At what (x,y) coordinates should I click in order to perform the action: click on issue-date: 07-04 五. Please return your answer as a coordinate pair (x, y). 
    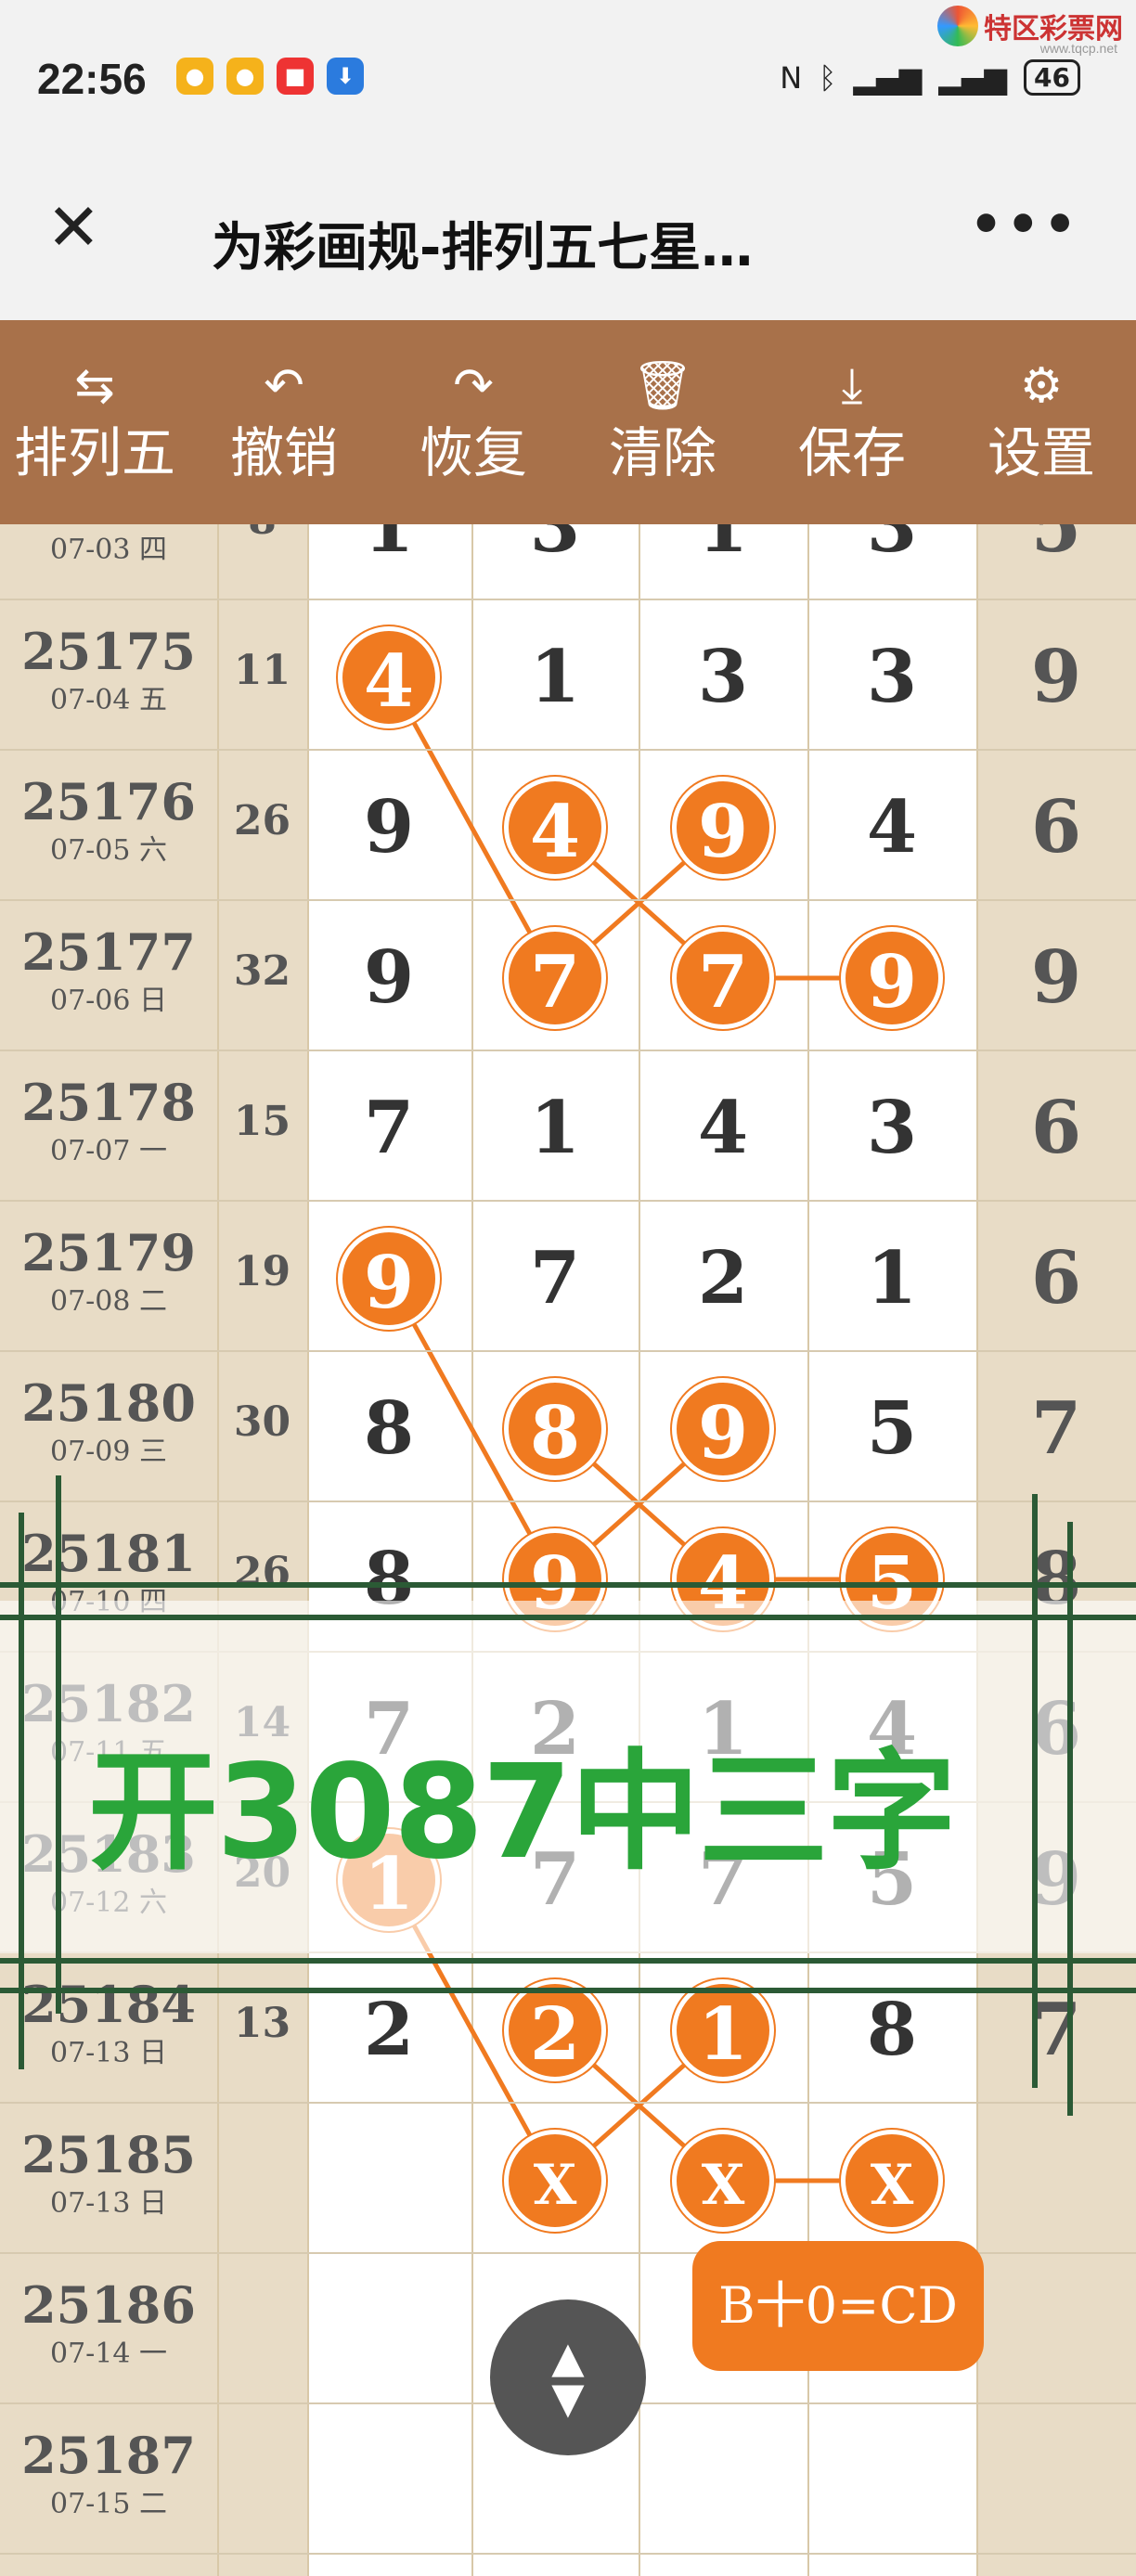
    Looking at the image, I should click on (108, 700).